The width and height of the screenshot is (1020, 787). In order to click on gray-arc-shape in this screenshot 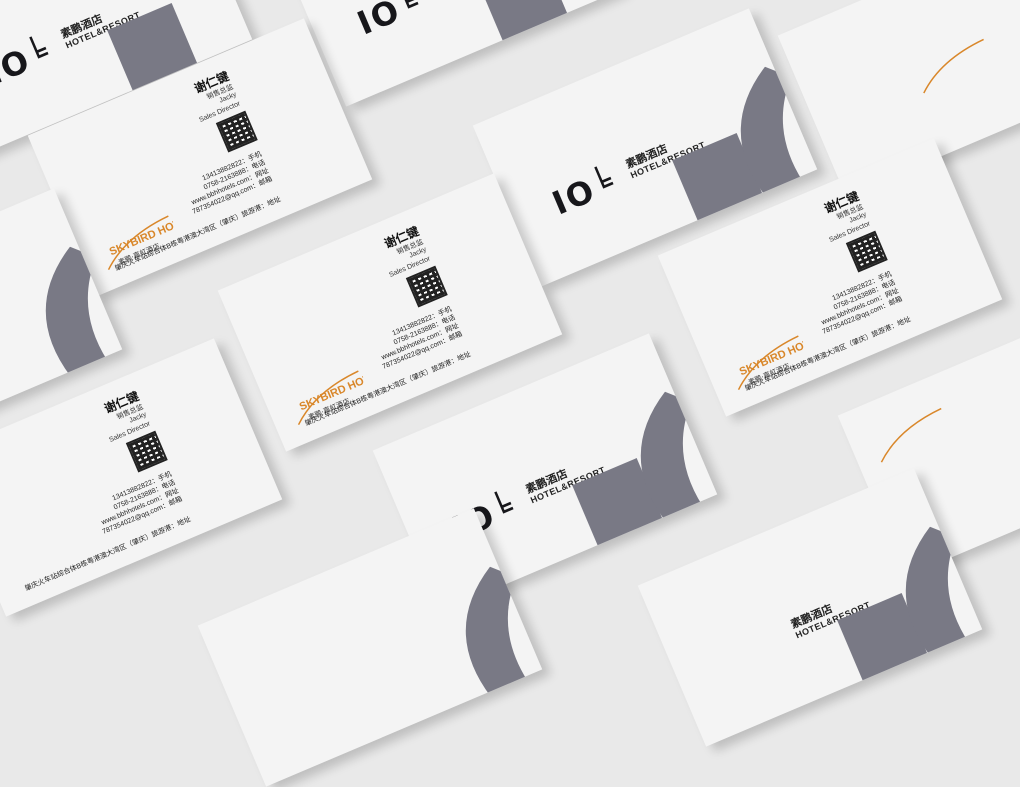, I will do `click(496, 631)`.